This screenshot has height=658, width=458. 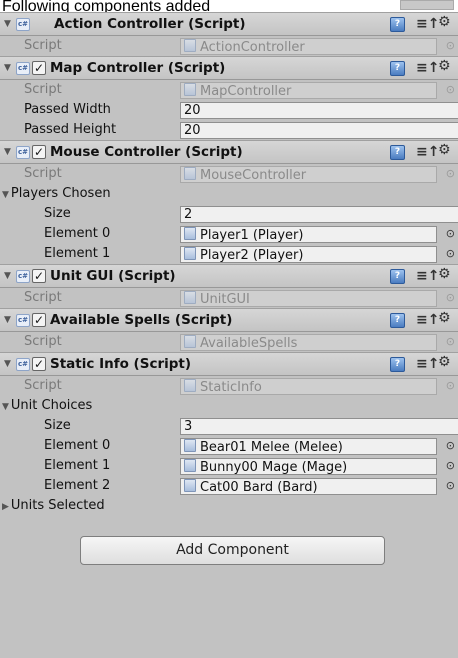 I want to click on property-label: Passed Height, so click(x=70, y=129).